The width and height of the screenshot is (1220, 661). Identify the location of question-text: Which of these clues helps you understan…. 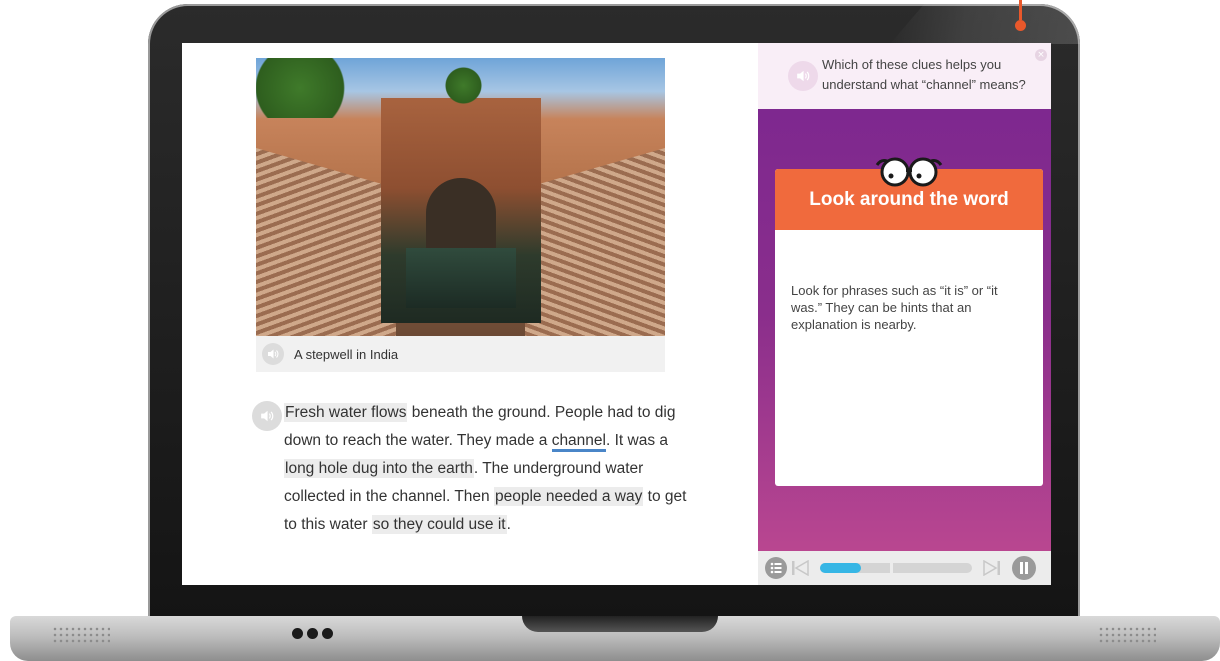
(924, 74).